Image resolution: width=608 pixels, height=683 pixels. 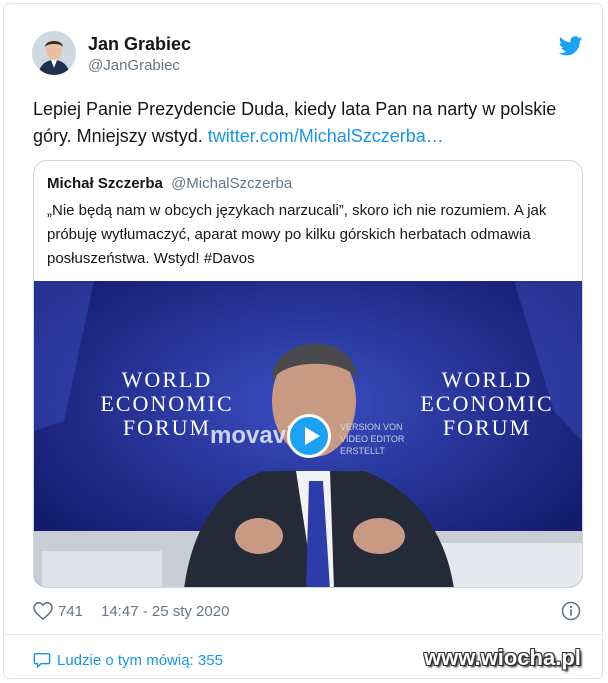 I want to click on video-watermark-logo: movavi, so click(x=251, y=435).